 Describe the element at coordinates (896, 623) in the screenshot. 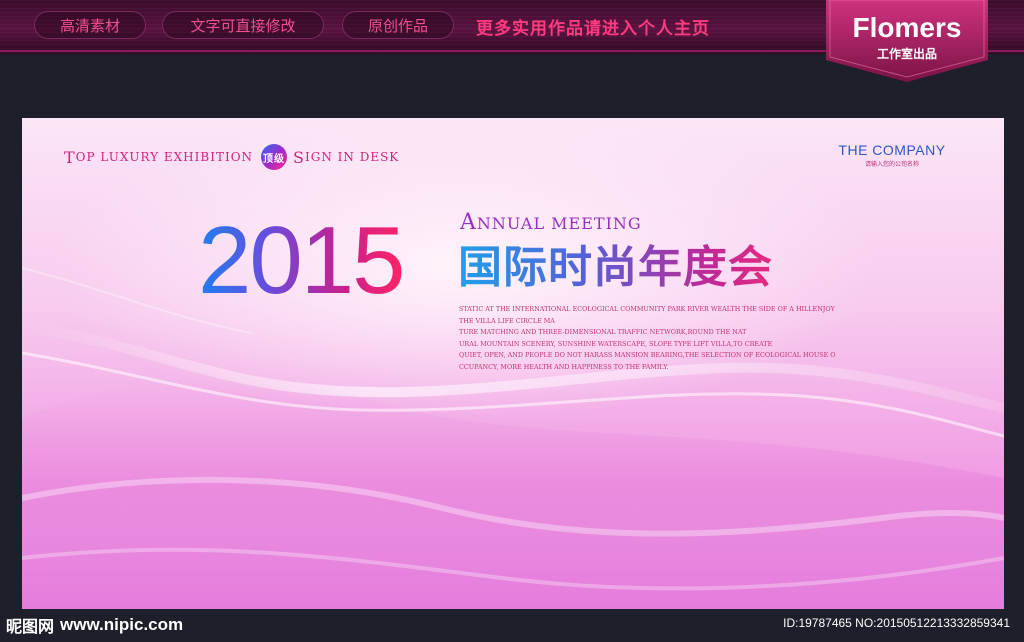

I see `image-id-watermark: ID:19787465 NO:20150512213332859341` at that location.